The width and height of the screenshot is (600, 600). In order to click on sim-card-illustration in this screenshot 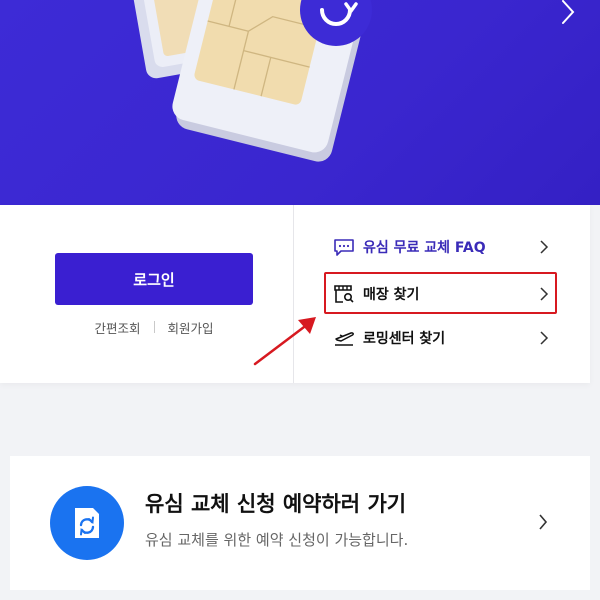, I will do `click(251, 81)`.